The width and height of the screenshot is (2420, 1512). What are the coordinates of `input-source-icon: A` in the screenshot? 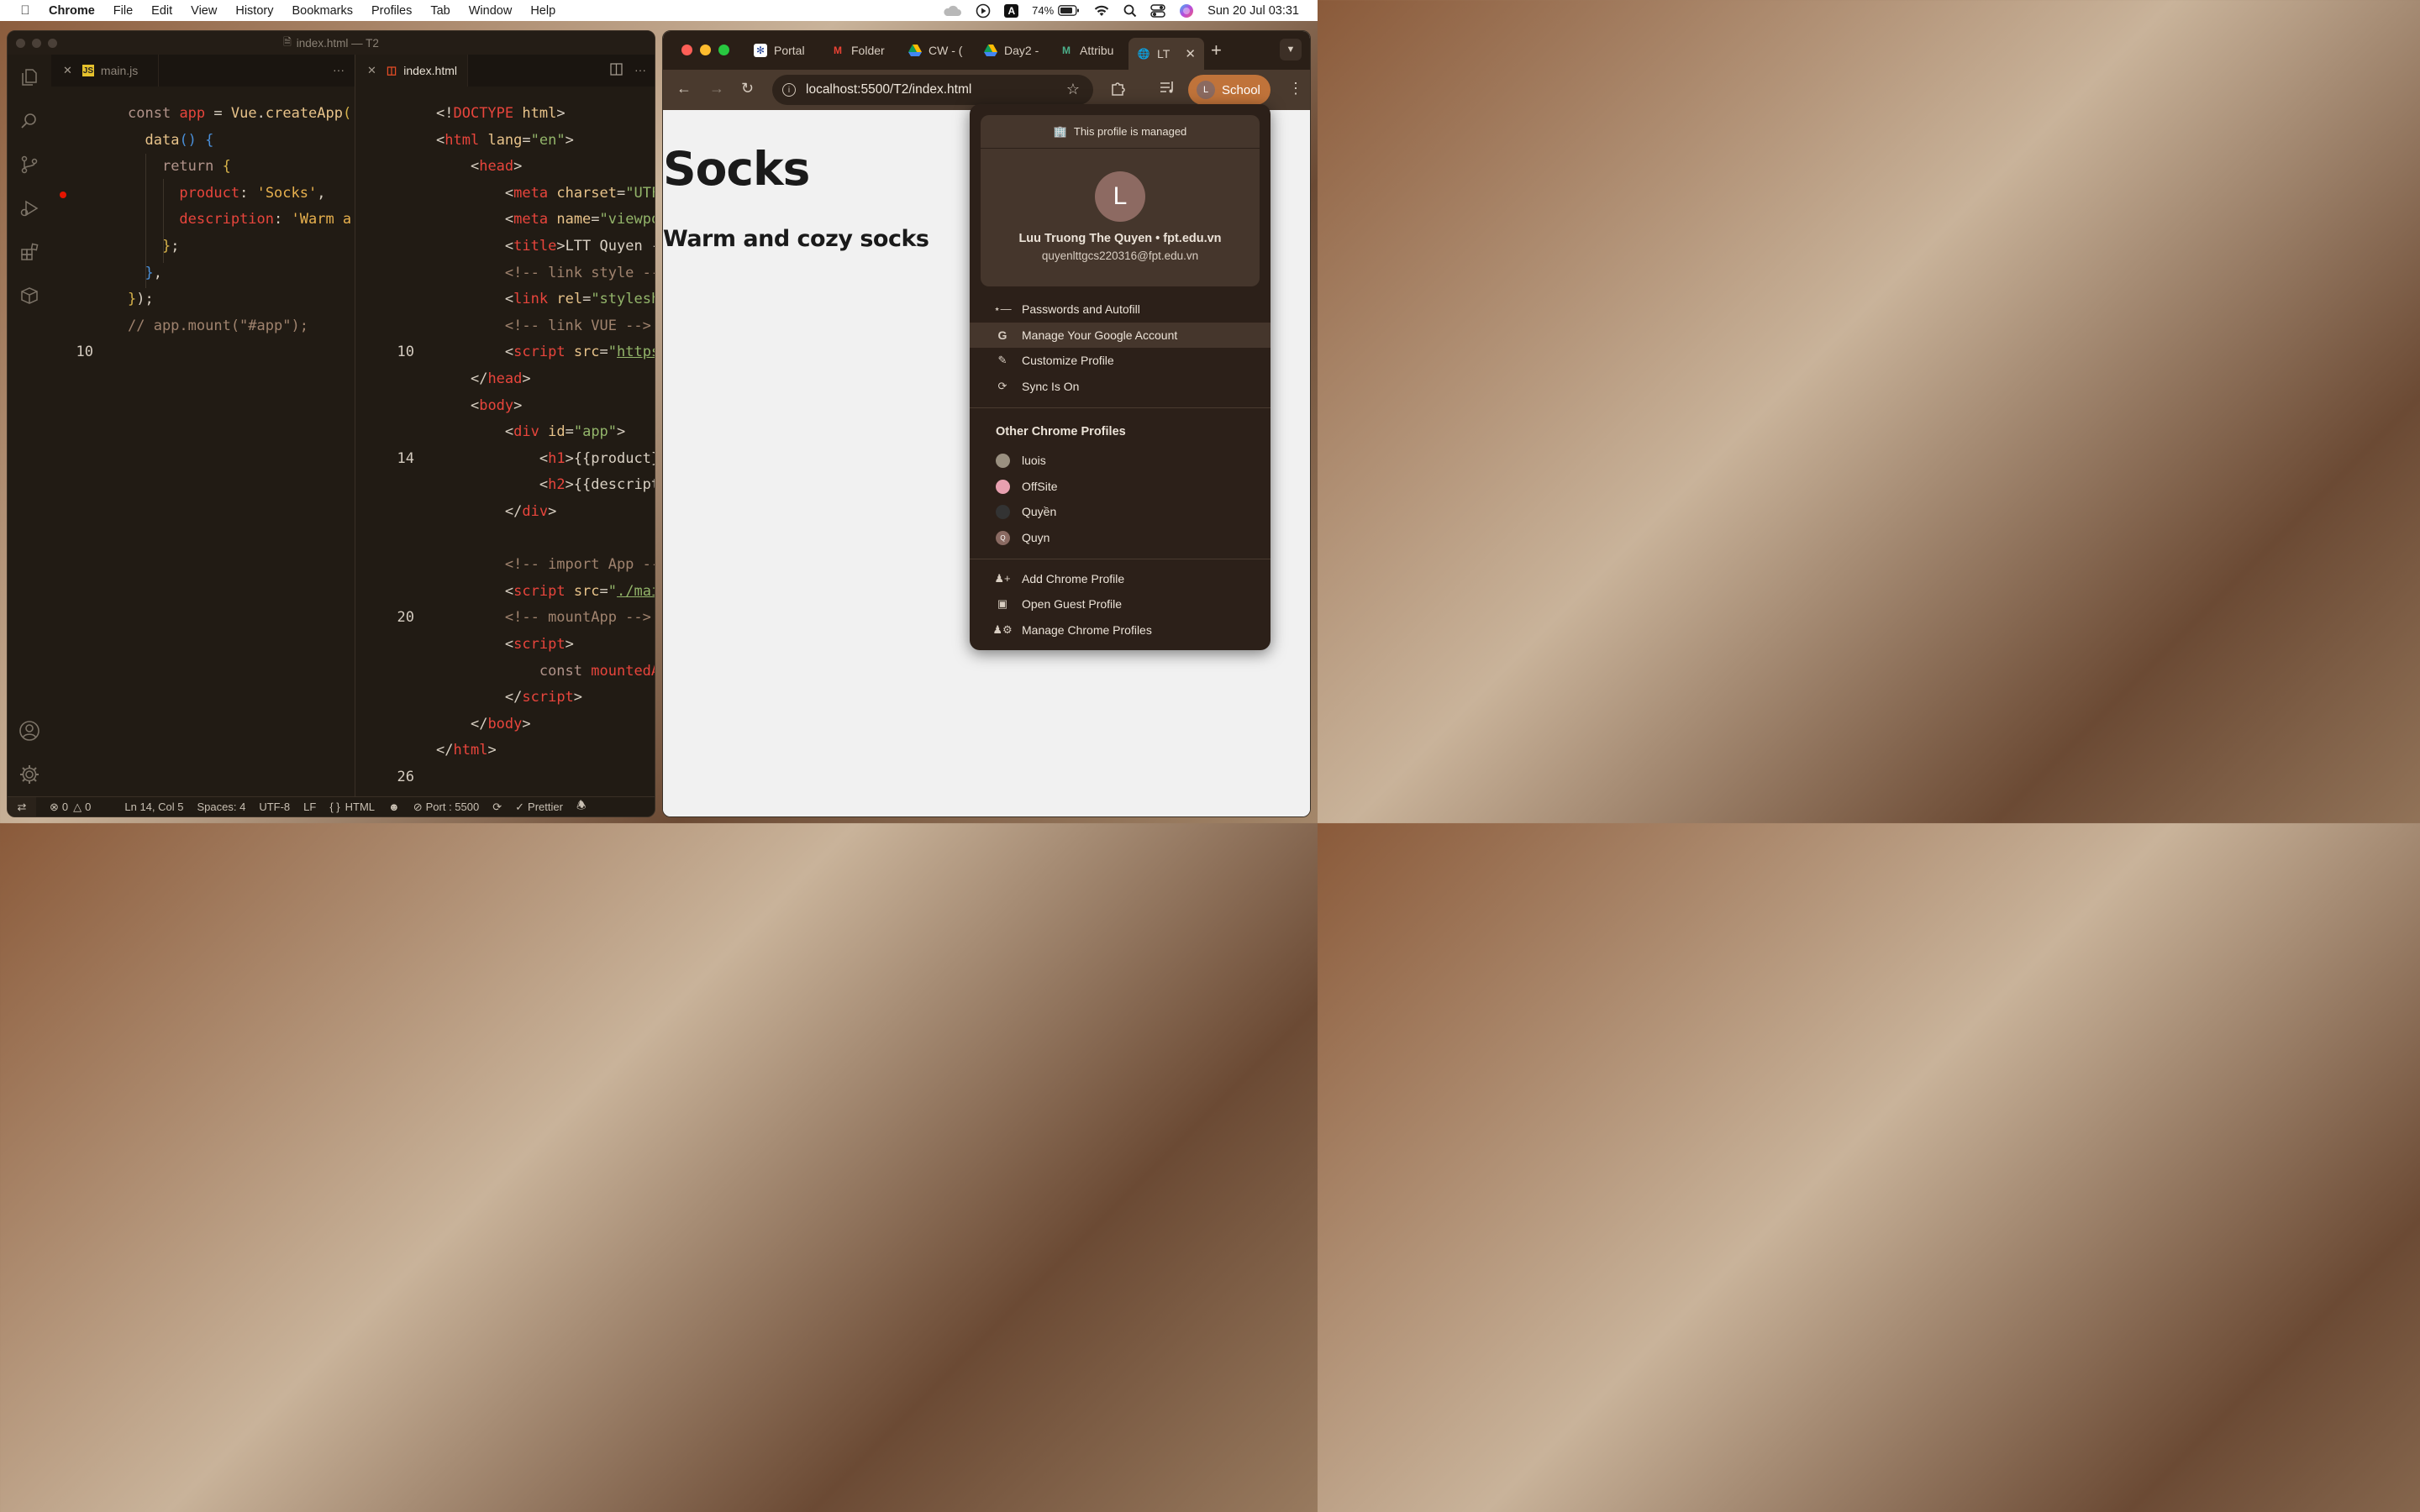 It's located at (1012, 10).